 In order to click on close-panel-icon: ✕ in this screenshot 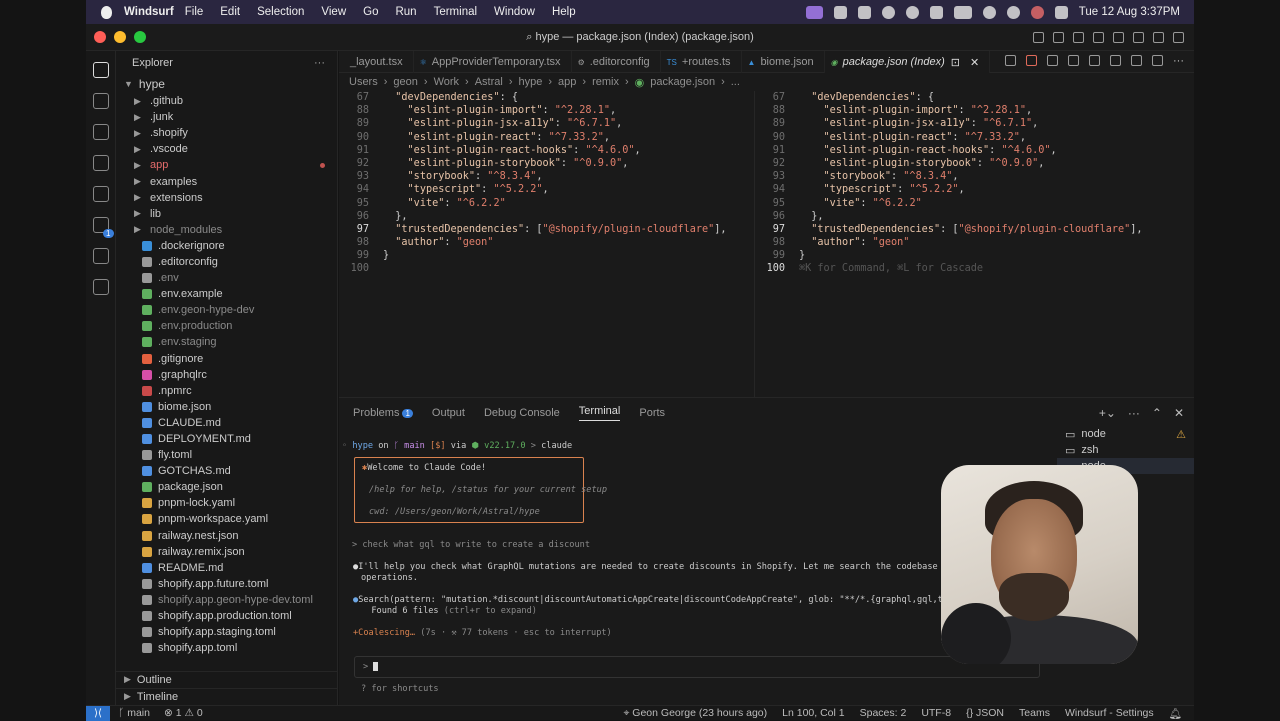, I will do `click(1179, 413)`.